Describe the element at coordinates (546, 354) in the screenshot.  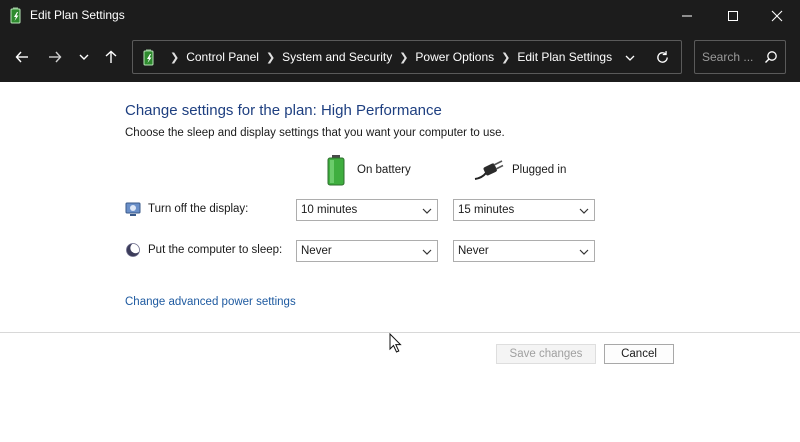
I see `save-changes-button: Save changes` at that location.